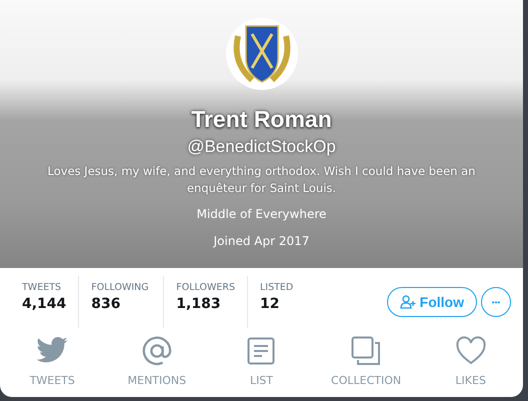 The image size is (528, 401). Describe the element at coordinates (431, 302) in the screenshot. I see `follow-button: Follow` at that location.